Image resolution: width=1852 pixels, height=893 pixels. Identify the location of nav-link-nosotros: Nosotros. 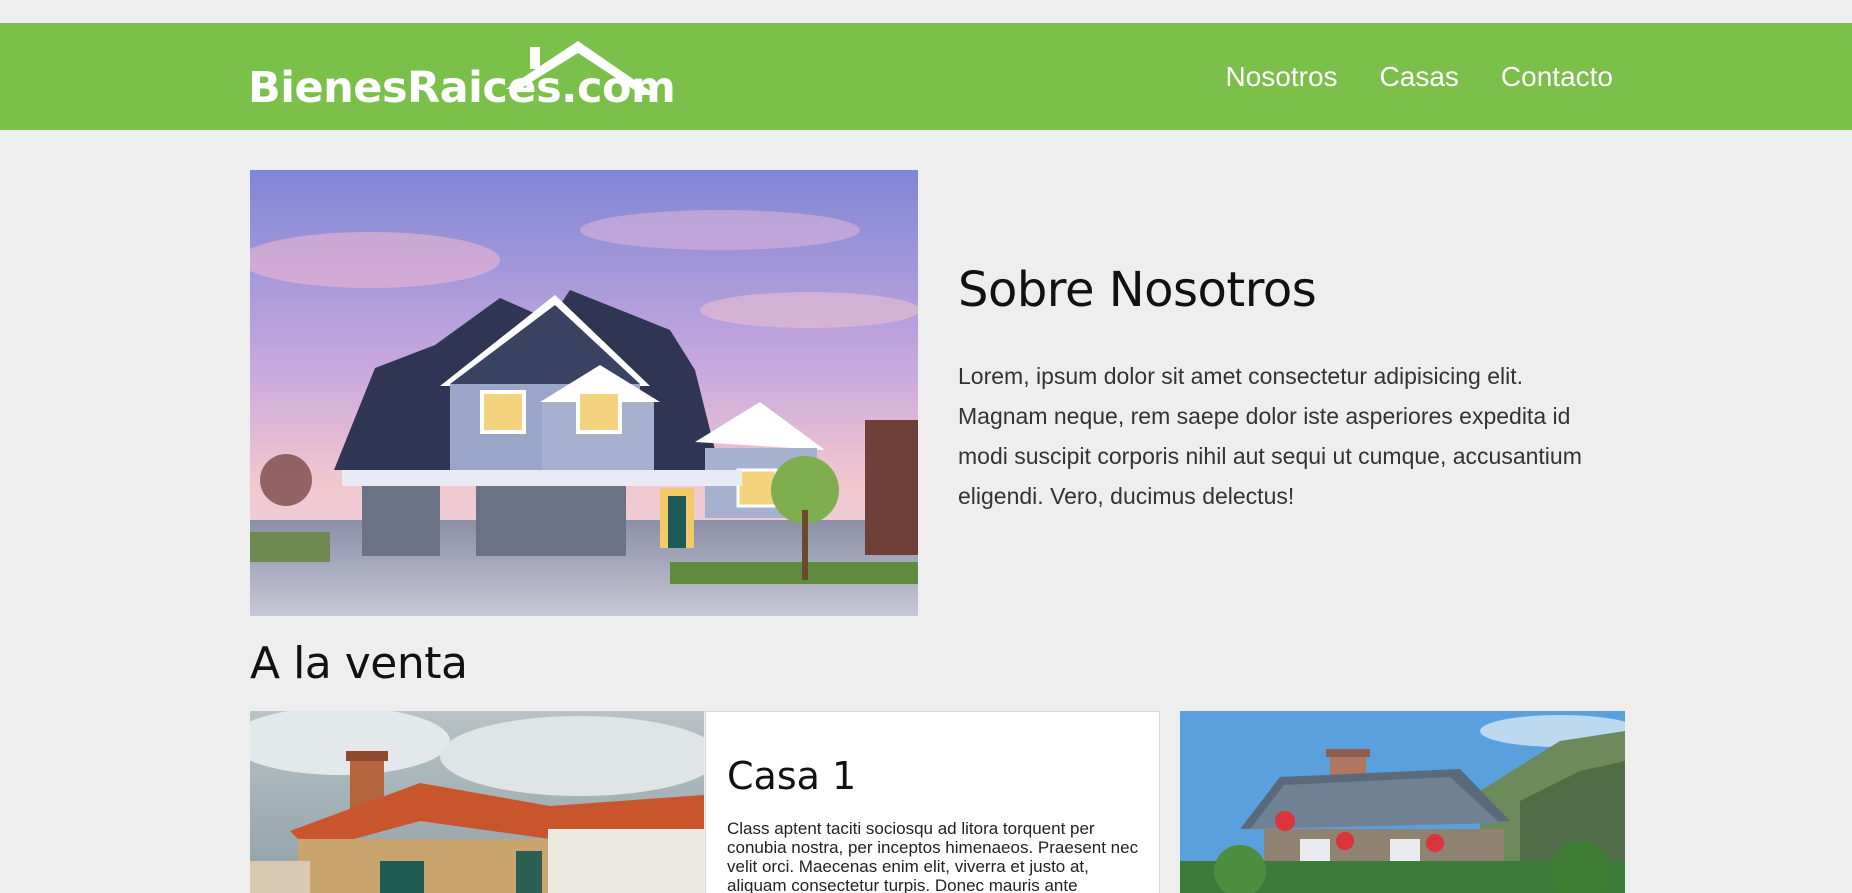
(1282, 77).